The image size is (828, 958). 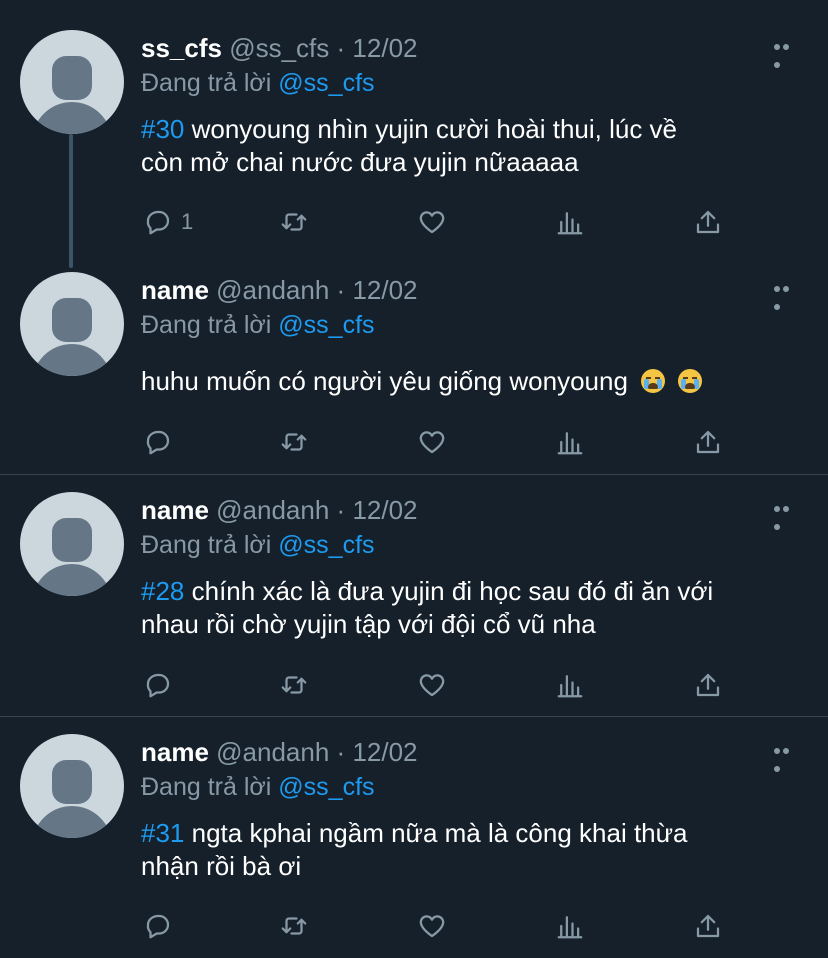 I want to click on text-line-2: nhận rồi bà ơi, so click(x=221, y=866).